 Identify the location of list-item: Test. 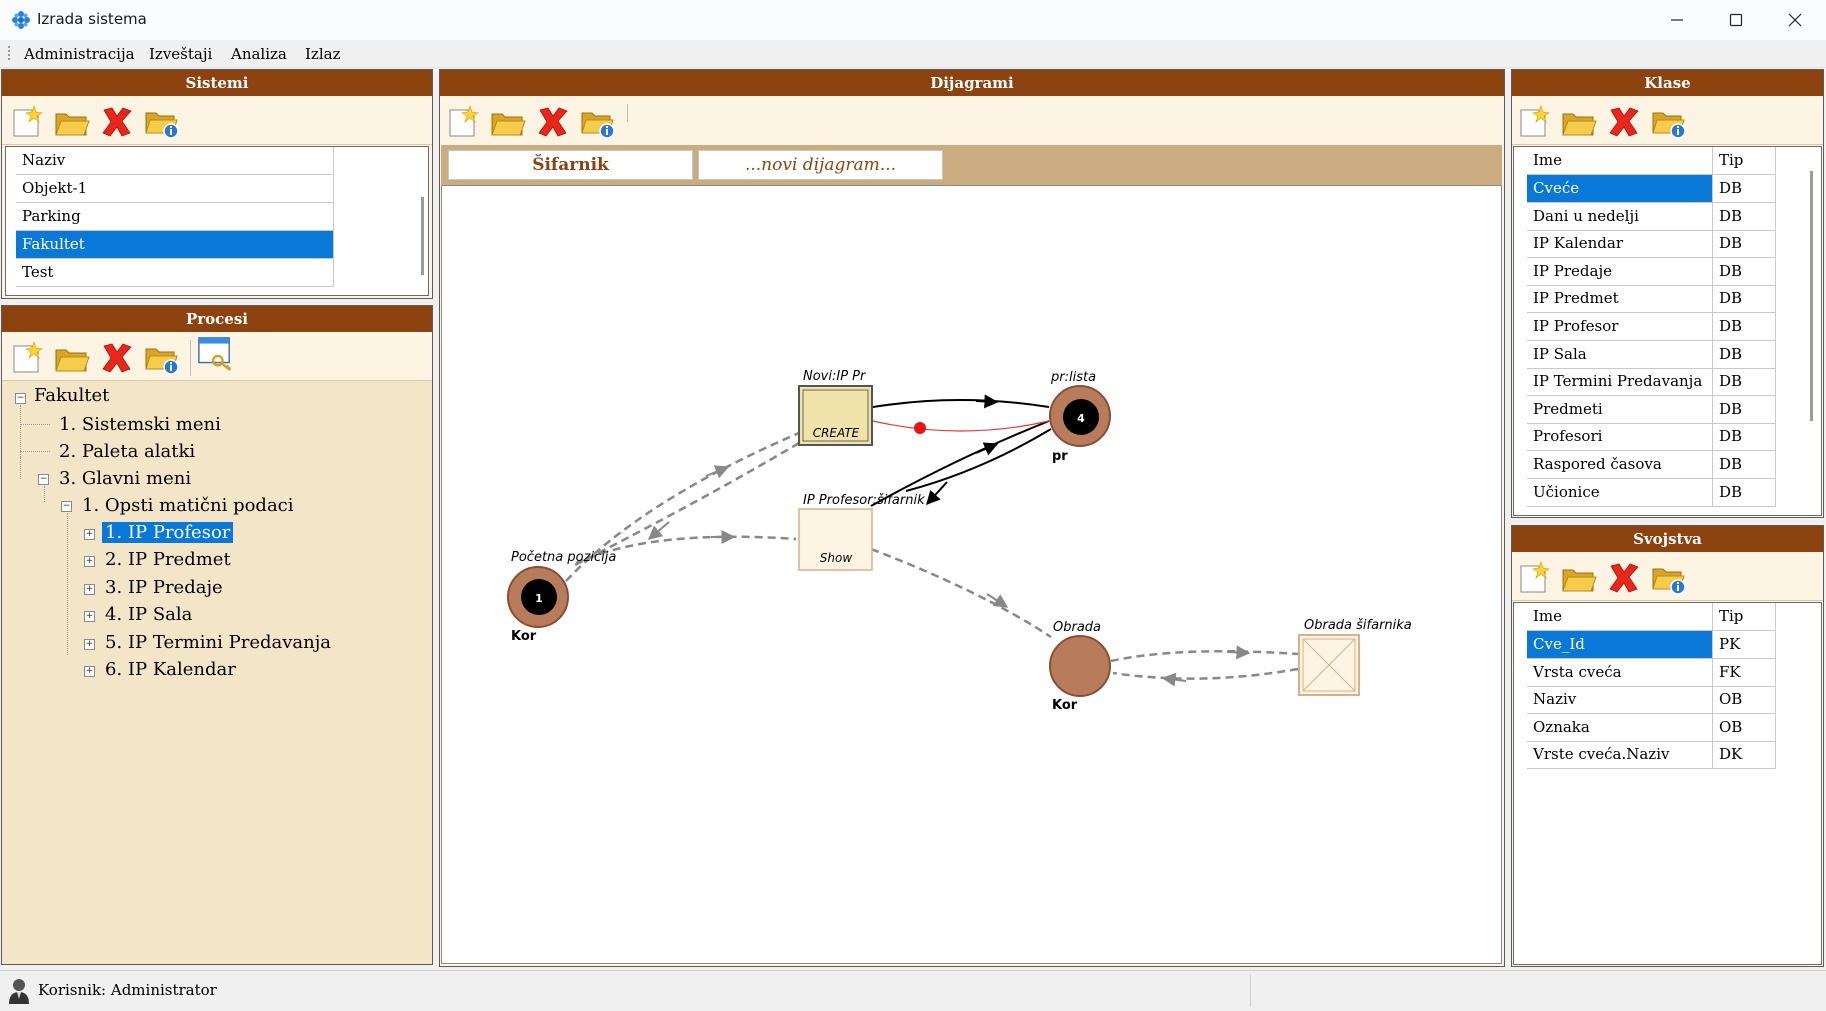
(175, 273).